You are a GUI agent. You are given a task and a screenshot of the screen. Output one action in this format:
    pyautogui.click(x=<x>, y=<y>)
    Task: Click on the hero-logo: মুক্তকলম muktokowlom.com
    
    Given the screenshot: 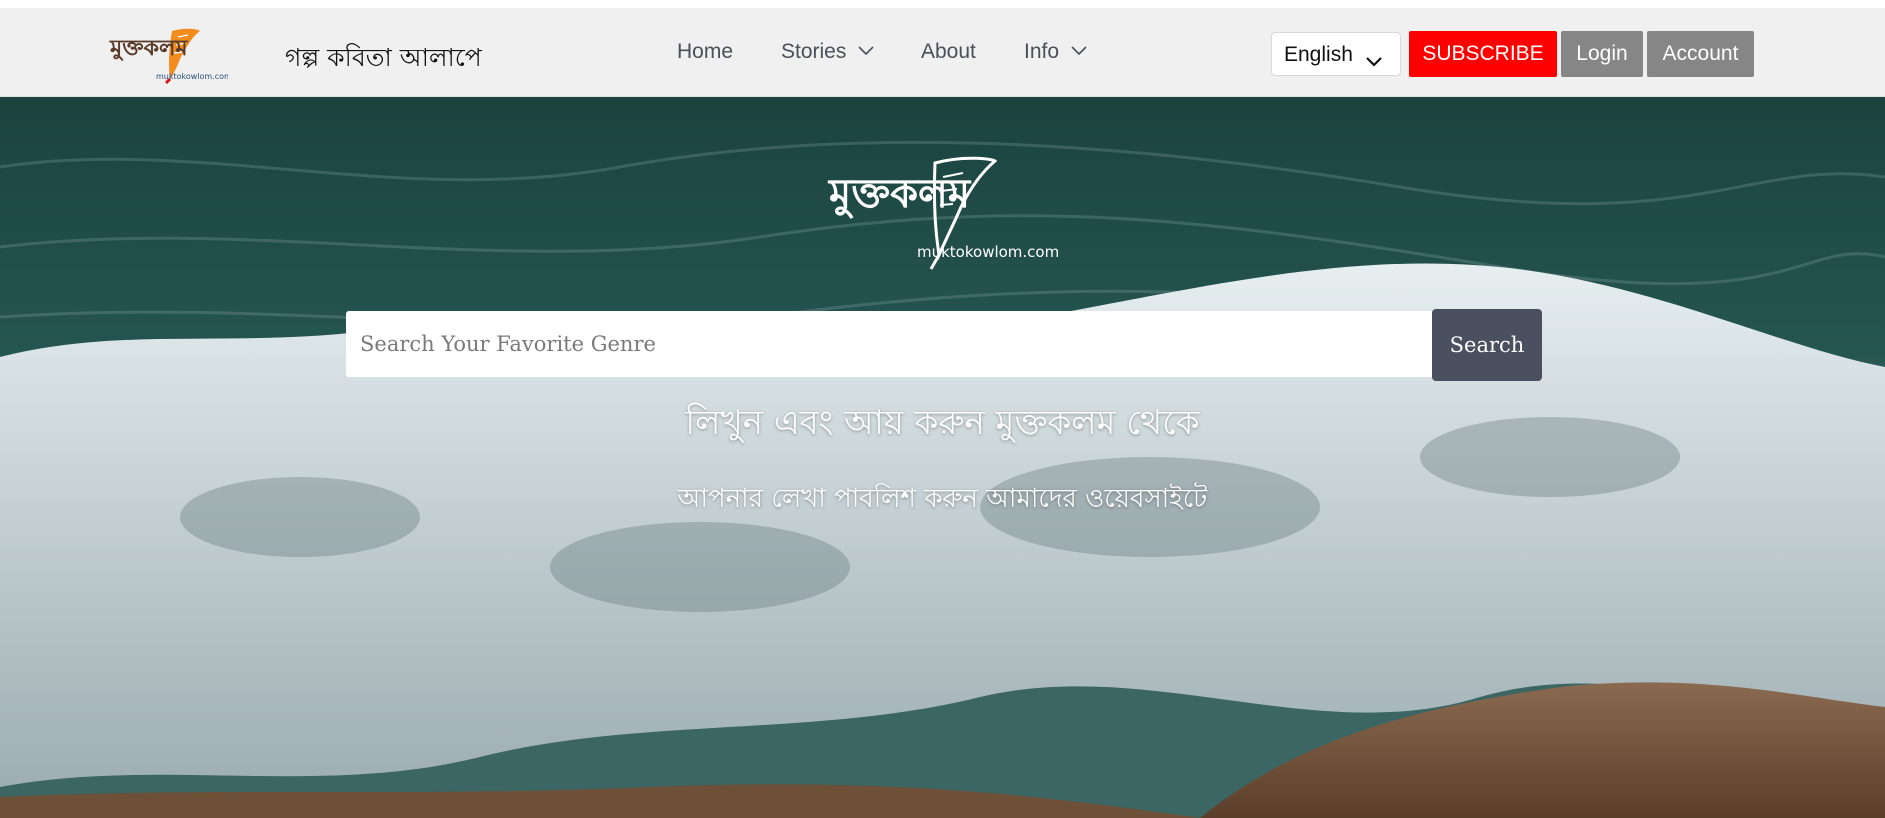 What is the action you would take?
    pyautogui.click(x=942, y=215)
    